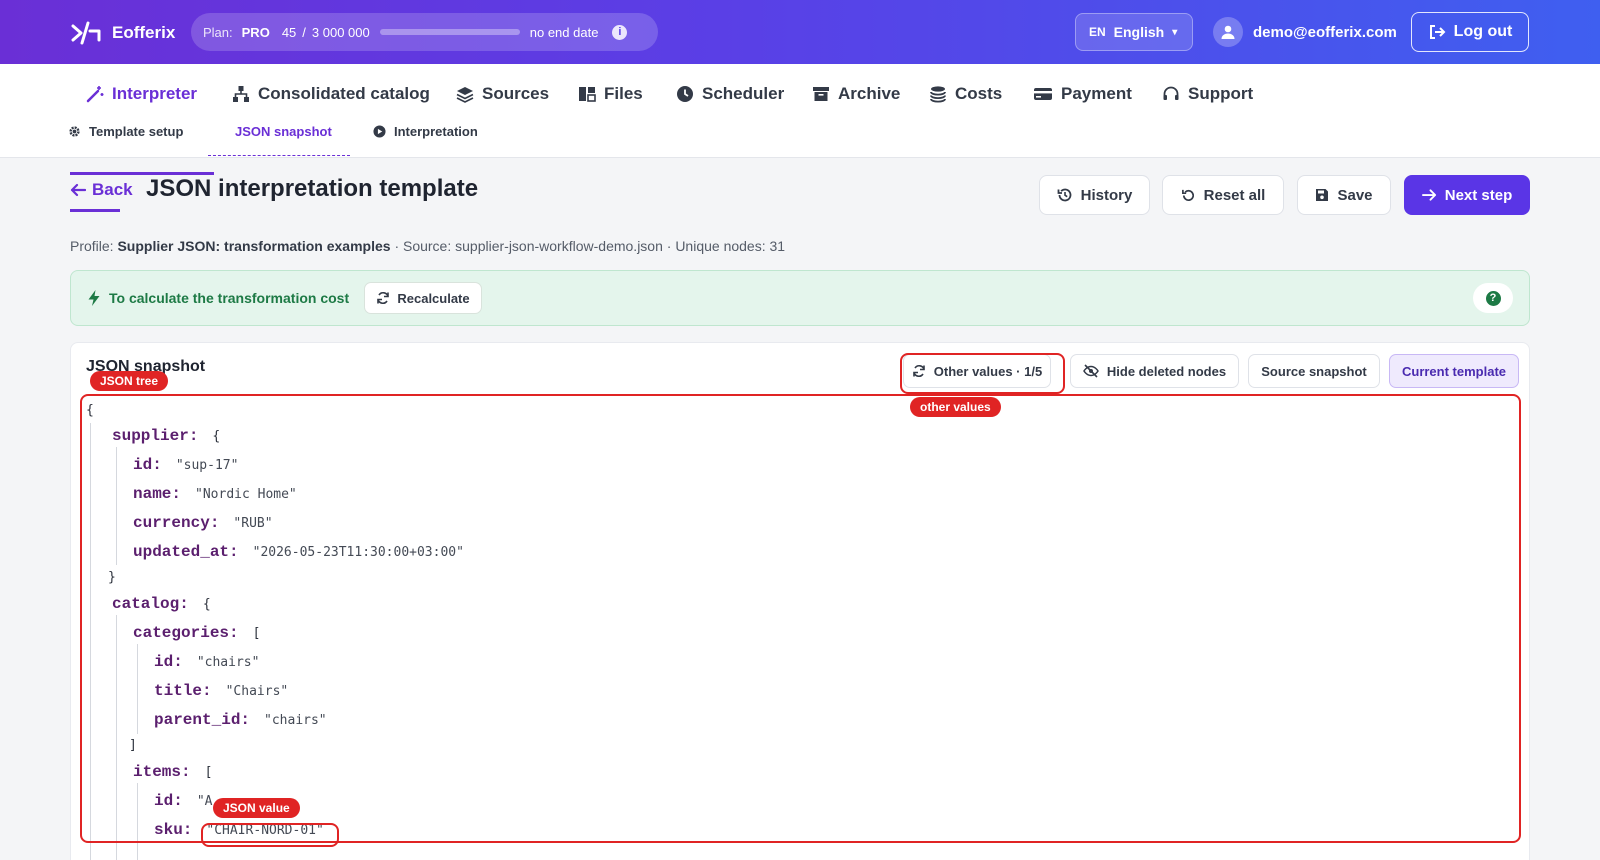 The height and width of the screenshot is (860, 1600). What do you see at coordinates (74, 131) in the screenshot?
I see `gear-icon` at bounding box center [74, 131].